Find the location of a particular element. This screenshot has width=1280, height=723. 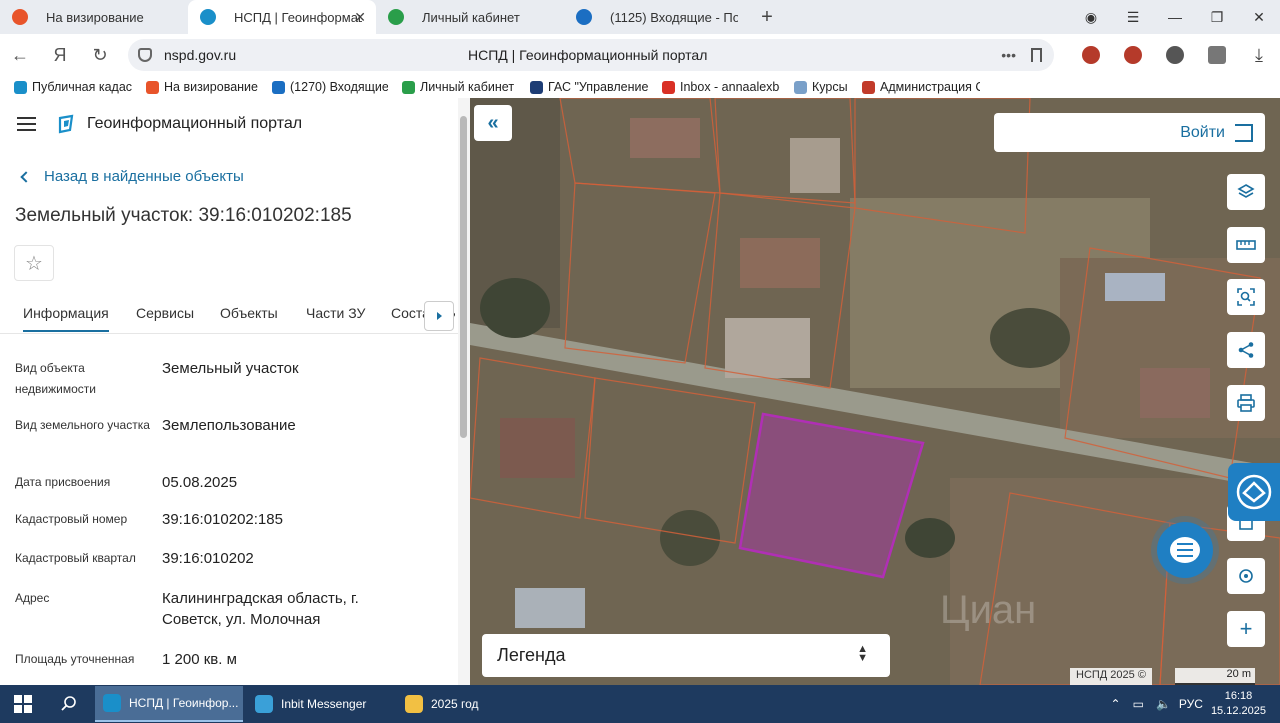

download-icon: ⤓ is located at coordinates (1259, 55).